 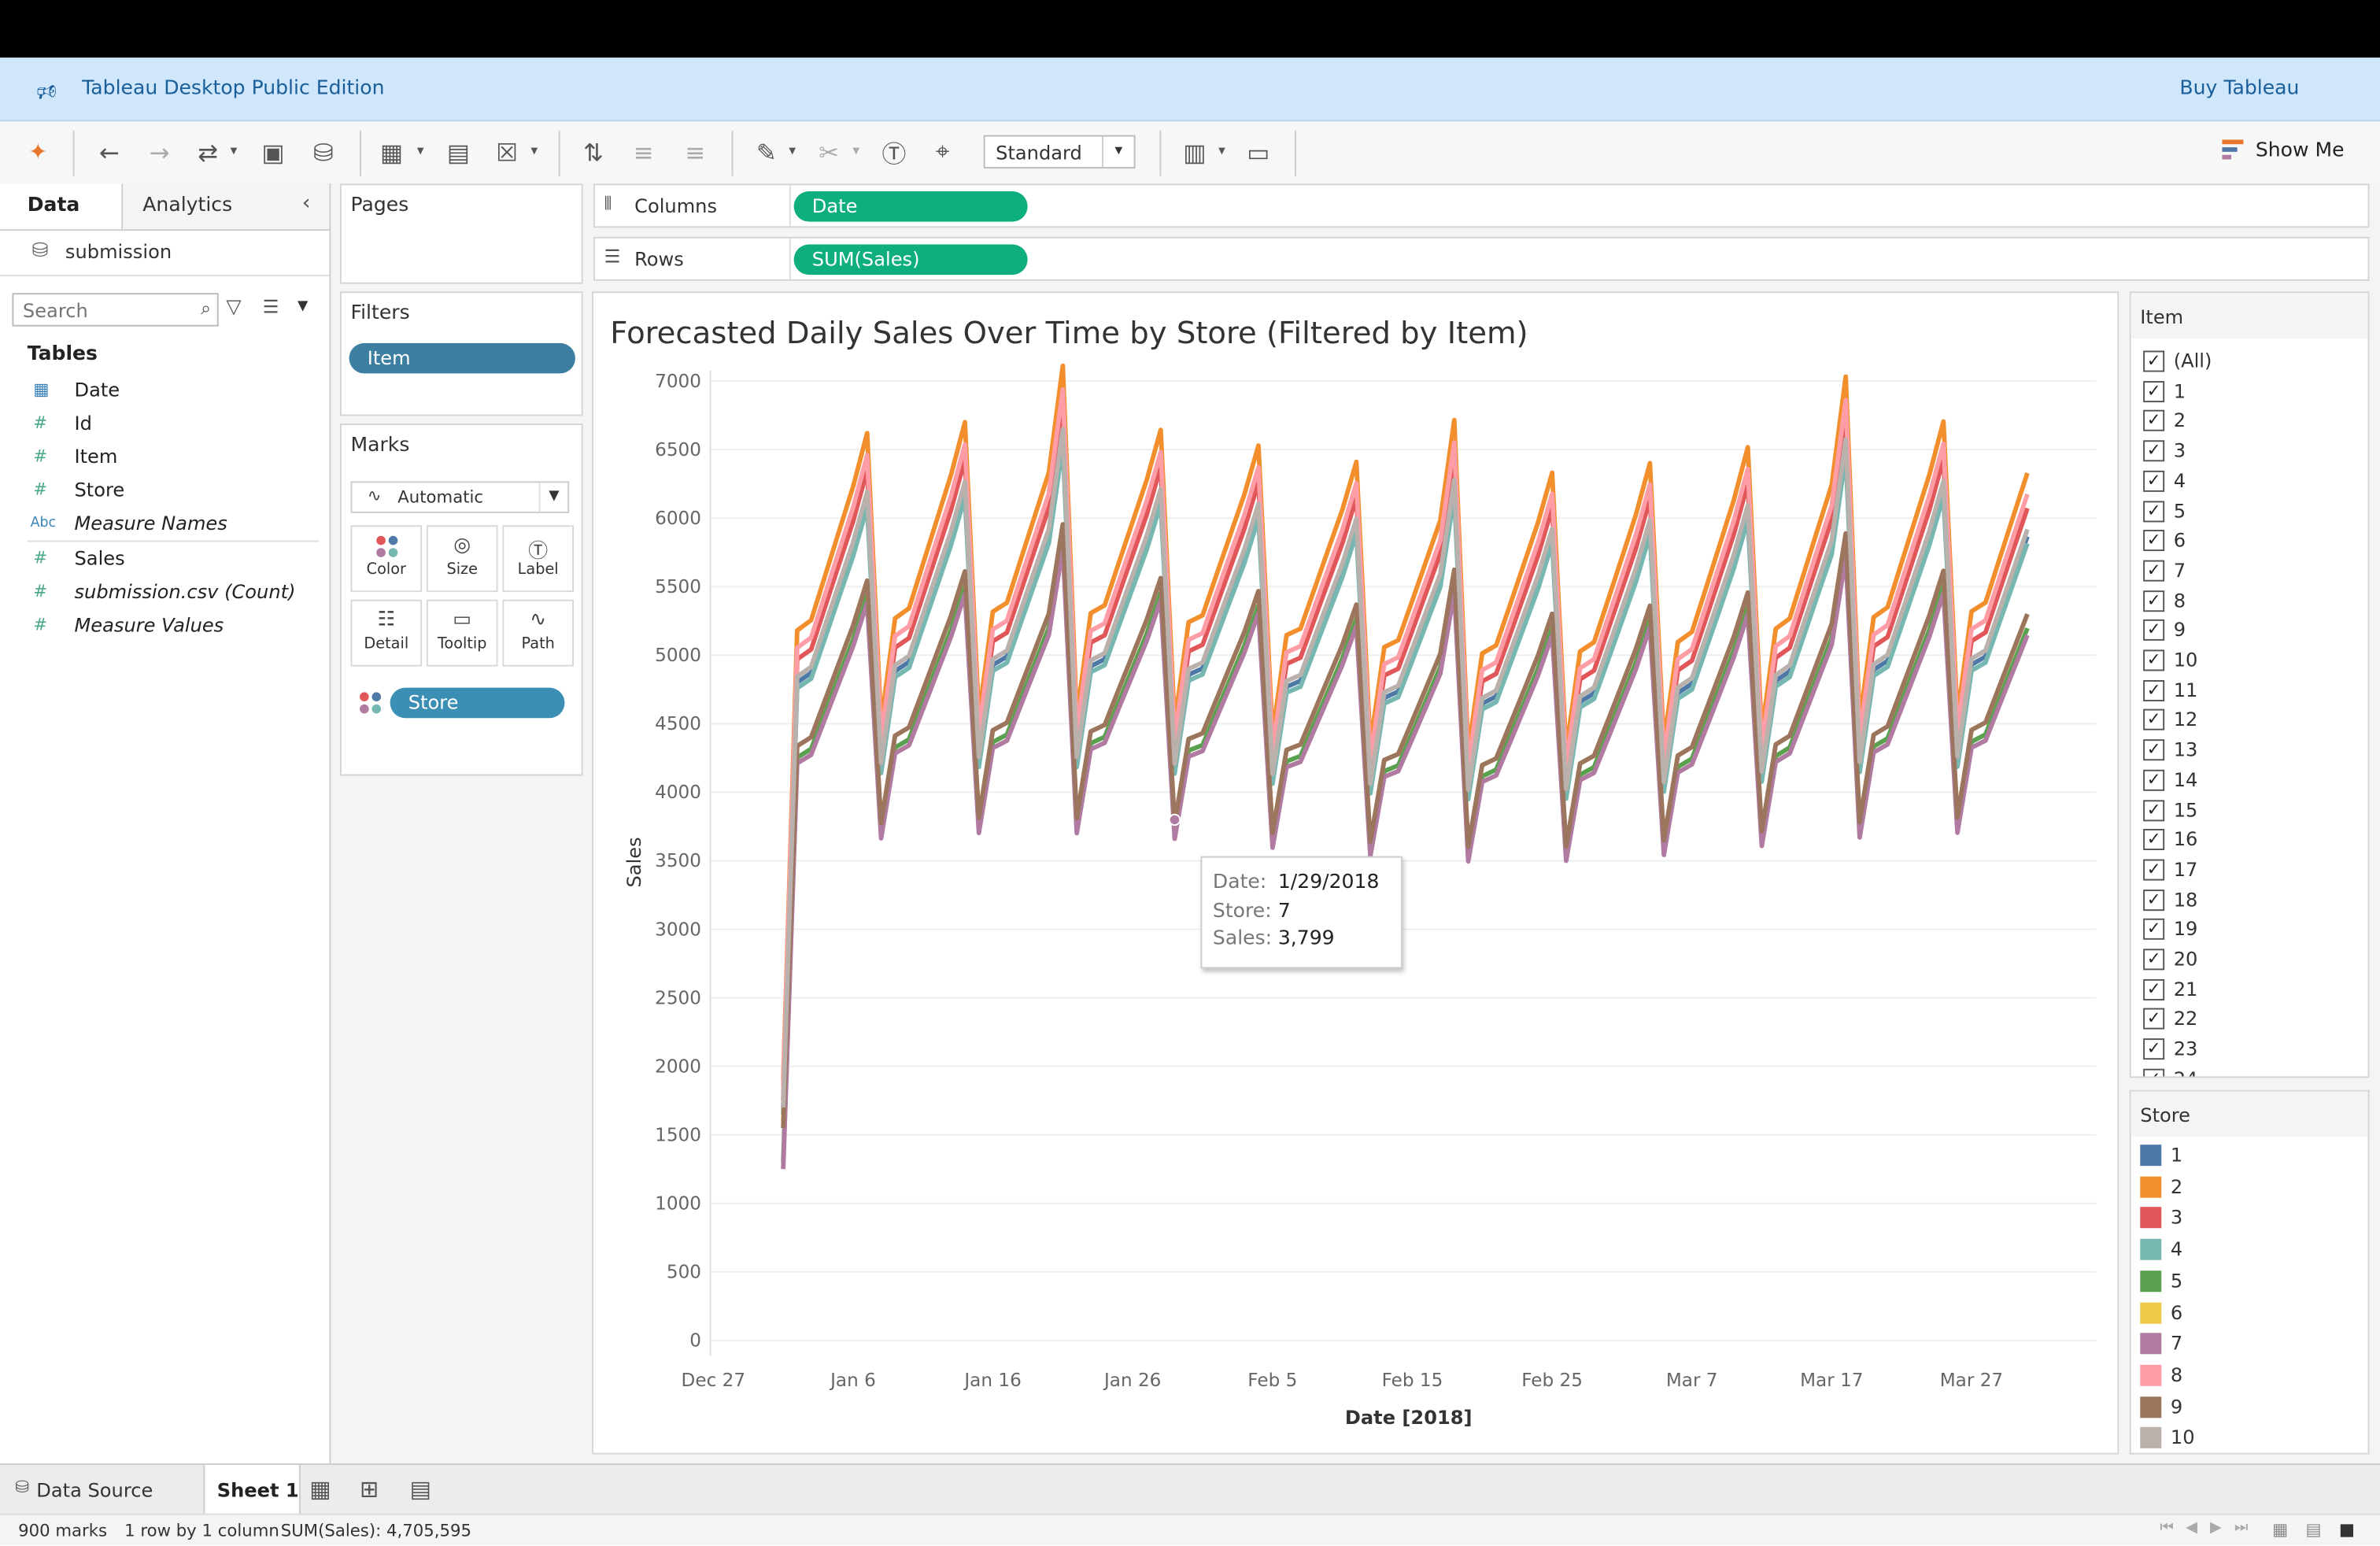 What do you see at coordinates (2246, 1313) in the screenshot?
I see `store-legend-item: 6` at bounding box center [2246, 1313].